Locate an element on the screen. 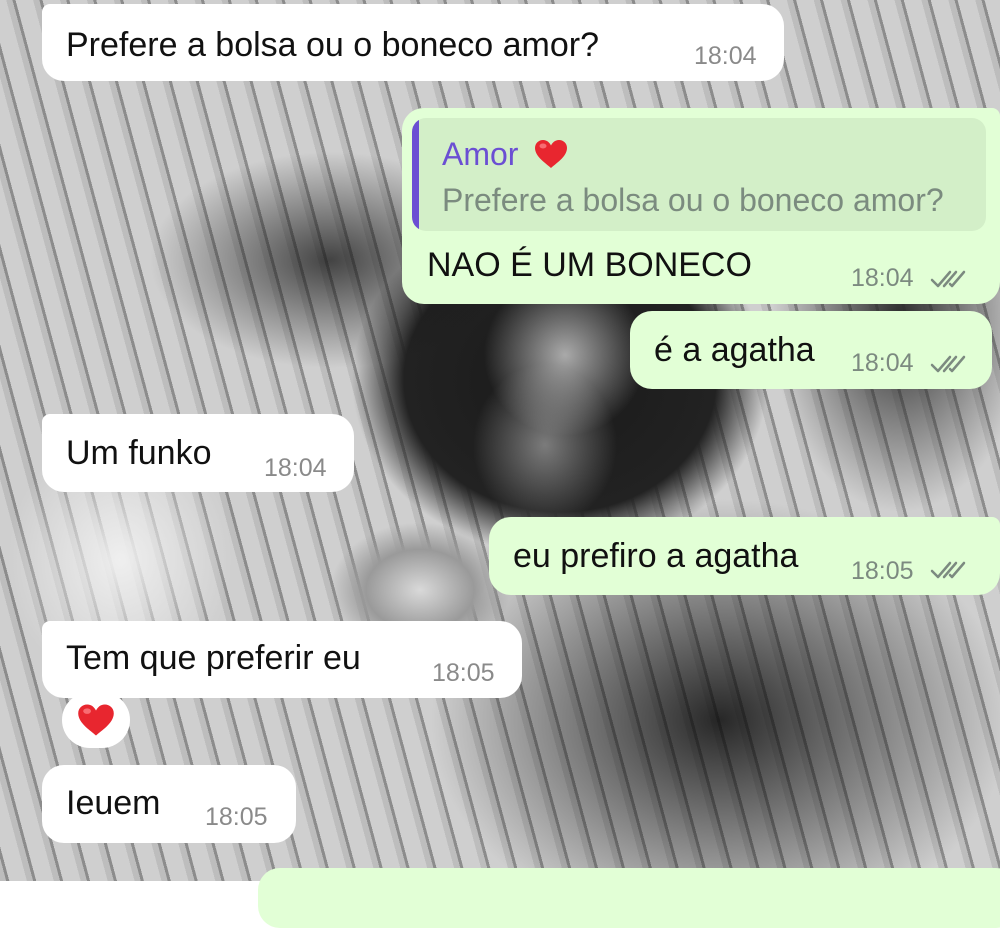 The width and height of the screenshot is (1000, 928). message-outgoing: eu prefiro a agatha 18:05 is located at coordinates (744, 556).